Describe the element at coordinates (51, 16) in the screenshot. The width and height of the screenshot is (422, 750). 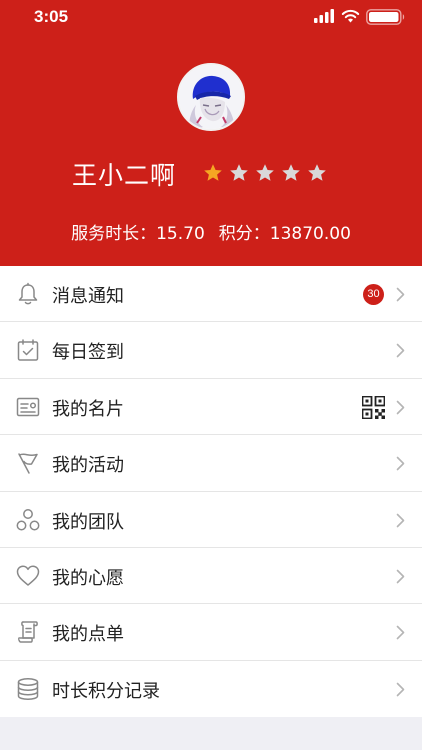
I see `status-time: 3:05` at that location.